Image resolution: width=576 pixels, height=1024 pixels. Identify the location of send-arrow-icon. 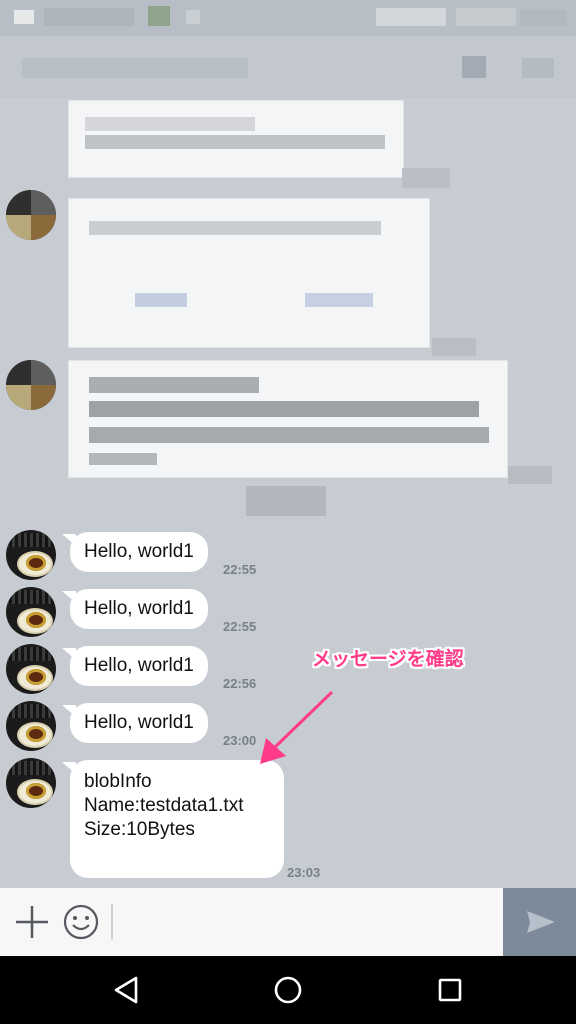
(541, 922).